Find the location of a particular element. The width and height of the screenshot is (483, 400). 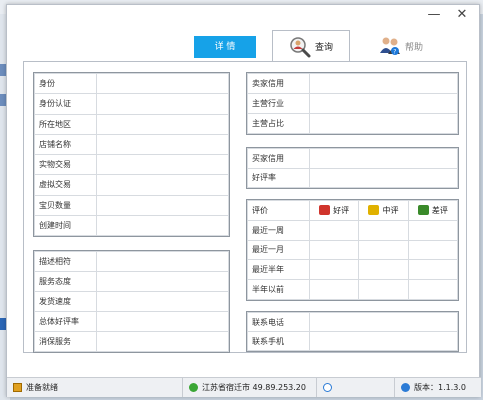

status-bar: 准备就绪 江苏省宿迁市 49.89.253.20 版本：1.1.3.0 is located at coordinates (244, 387).